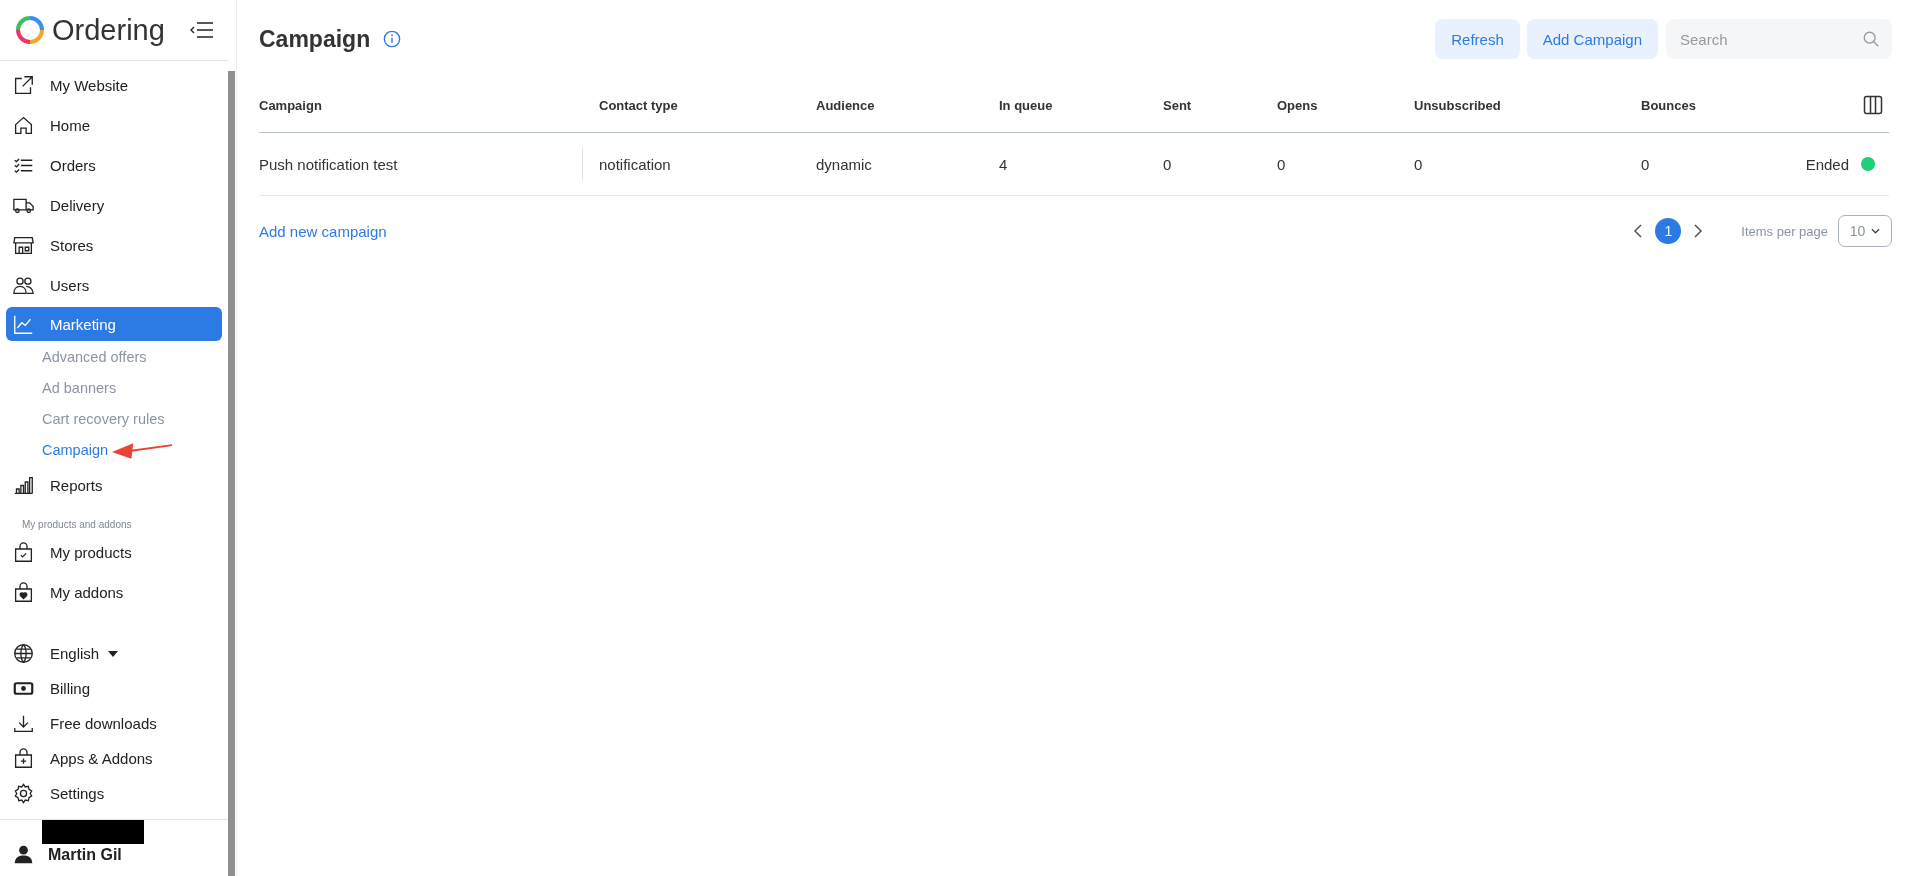 This screenshot has height=876, width=1917. I want to click on page-number: 1, so click(1668, 231).